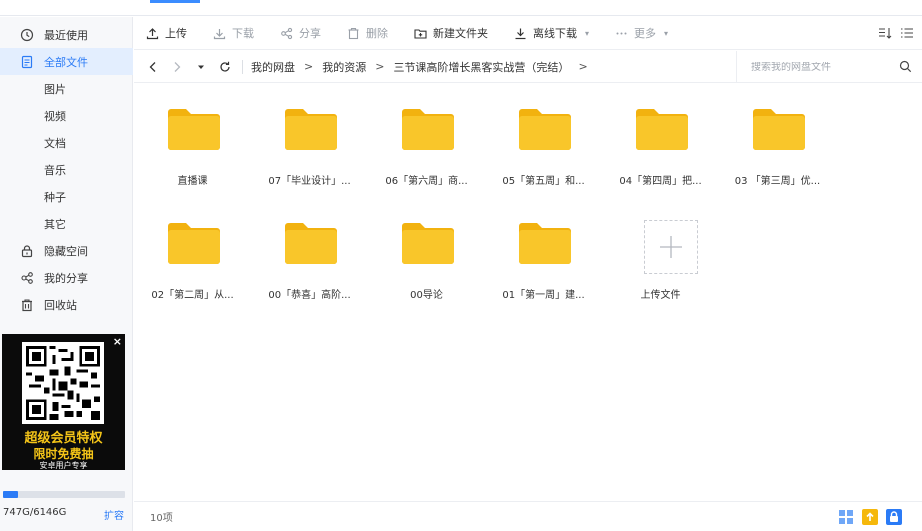 This screenshot has width=922, height=531. I want to click on sidebar-item-label: 我的分享, so click(66, 278).